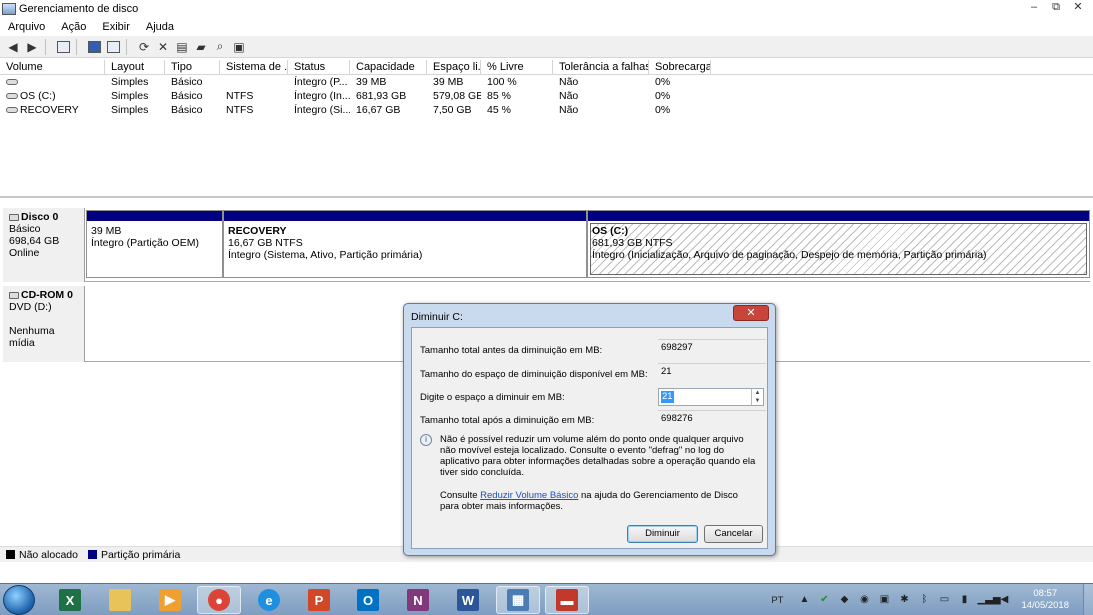 The image size is (1093, 615). I want to click on show-desktop-button, so click(1088, 599).